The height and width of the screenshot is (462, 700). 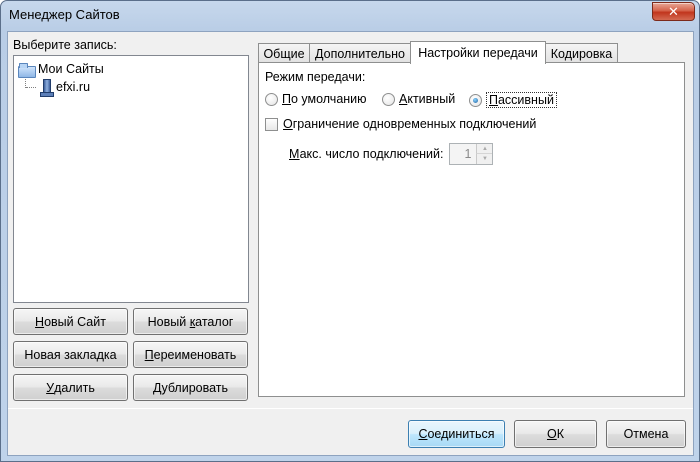 What do you see at coordinates (190, 354) in the screenshot?
I see `rename-button: Переименовать` at bounding box center [190, 354].